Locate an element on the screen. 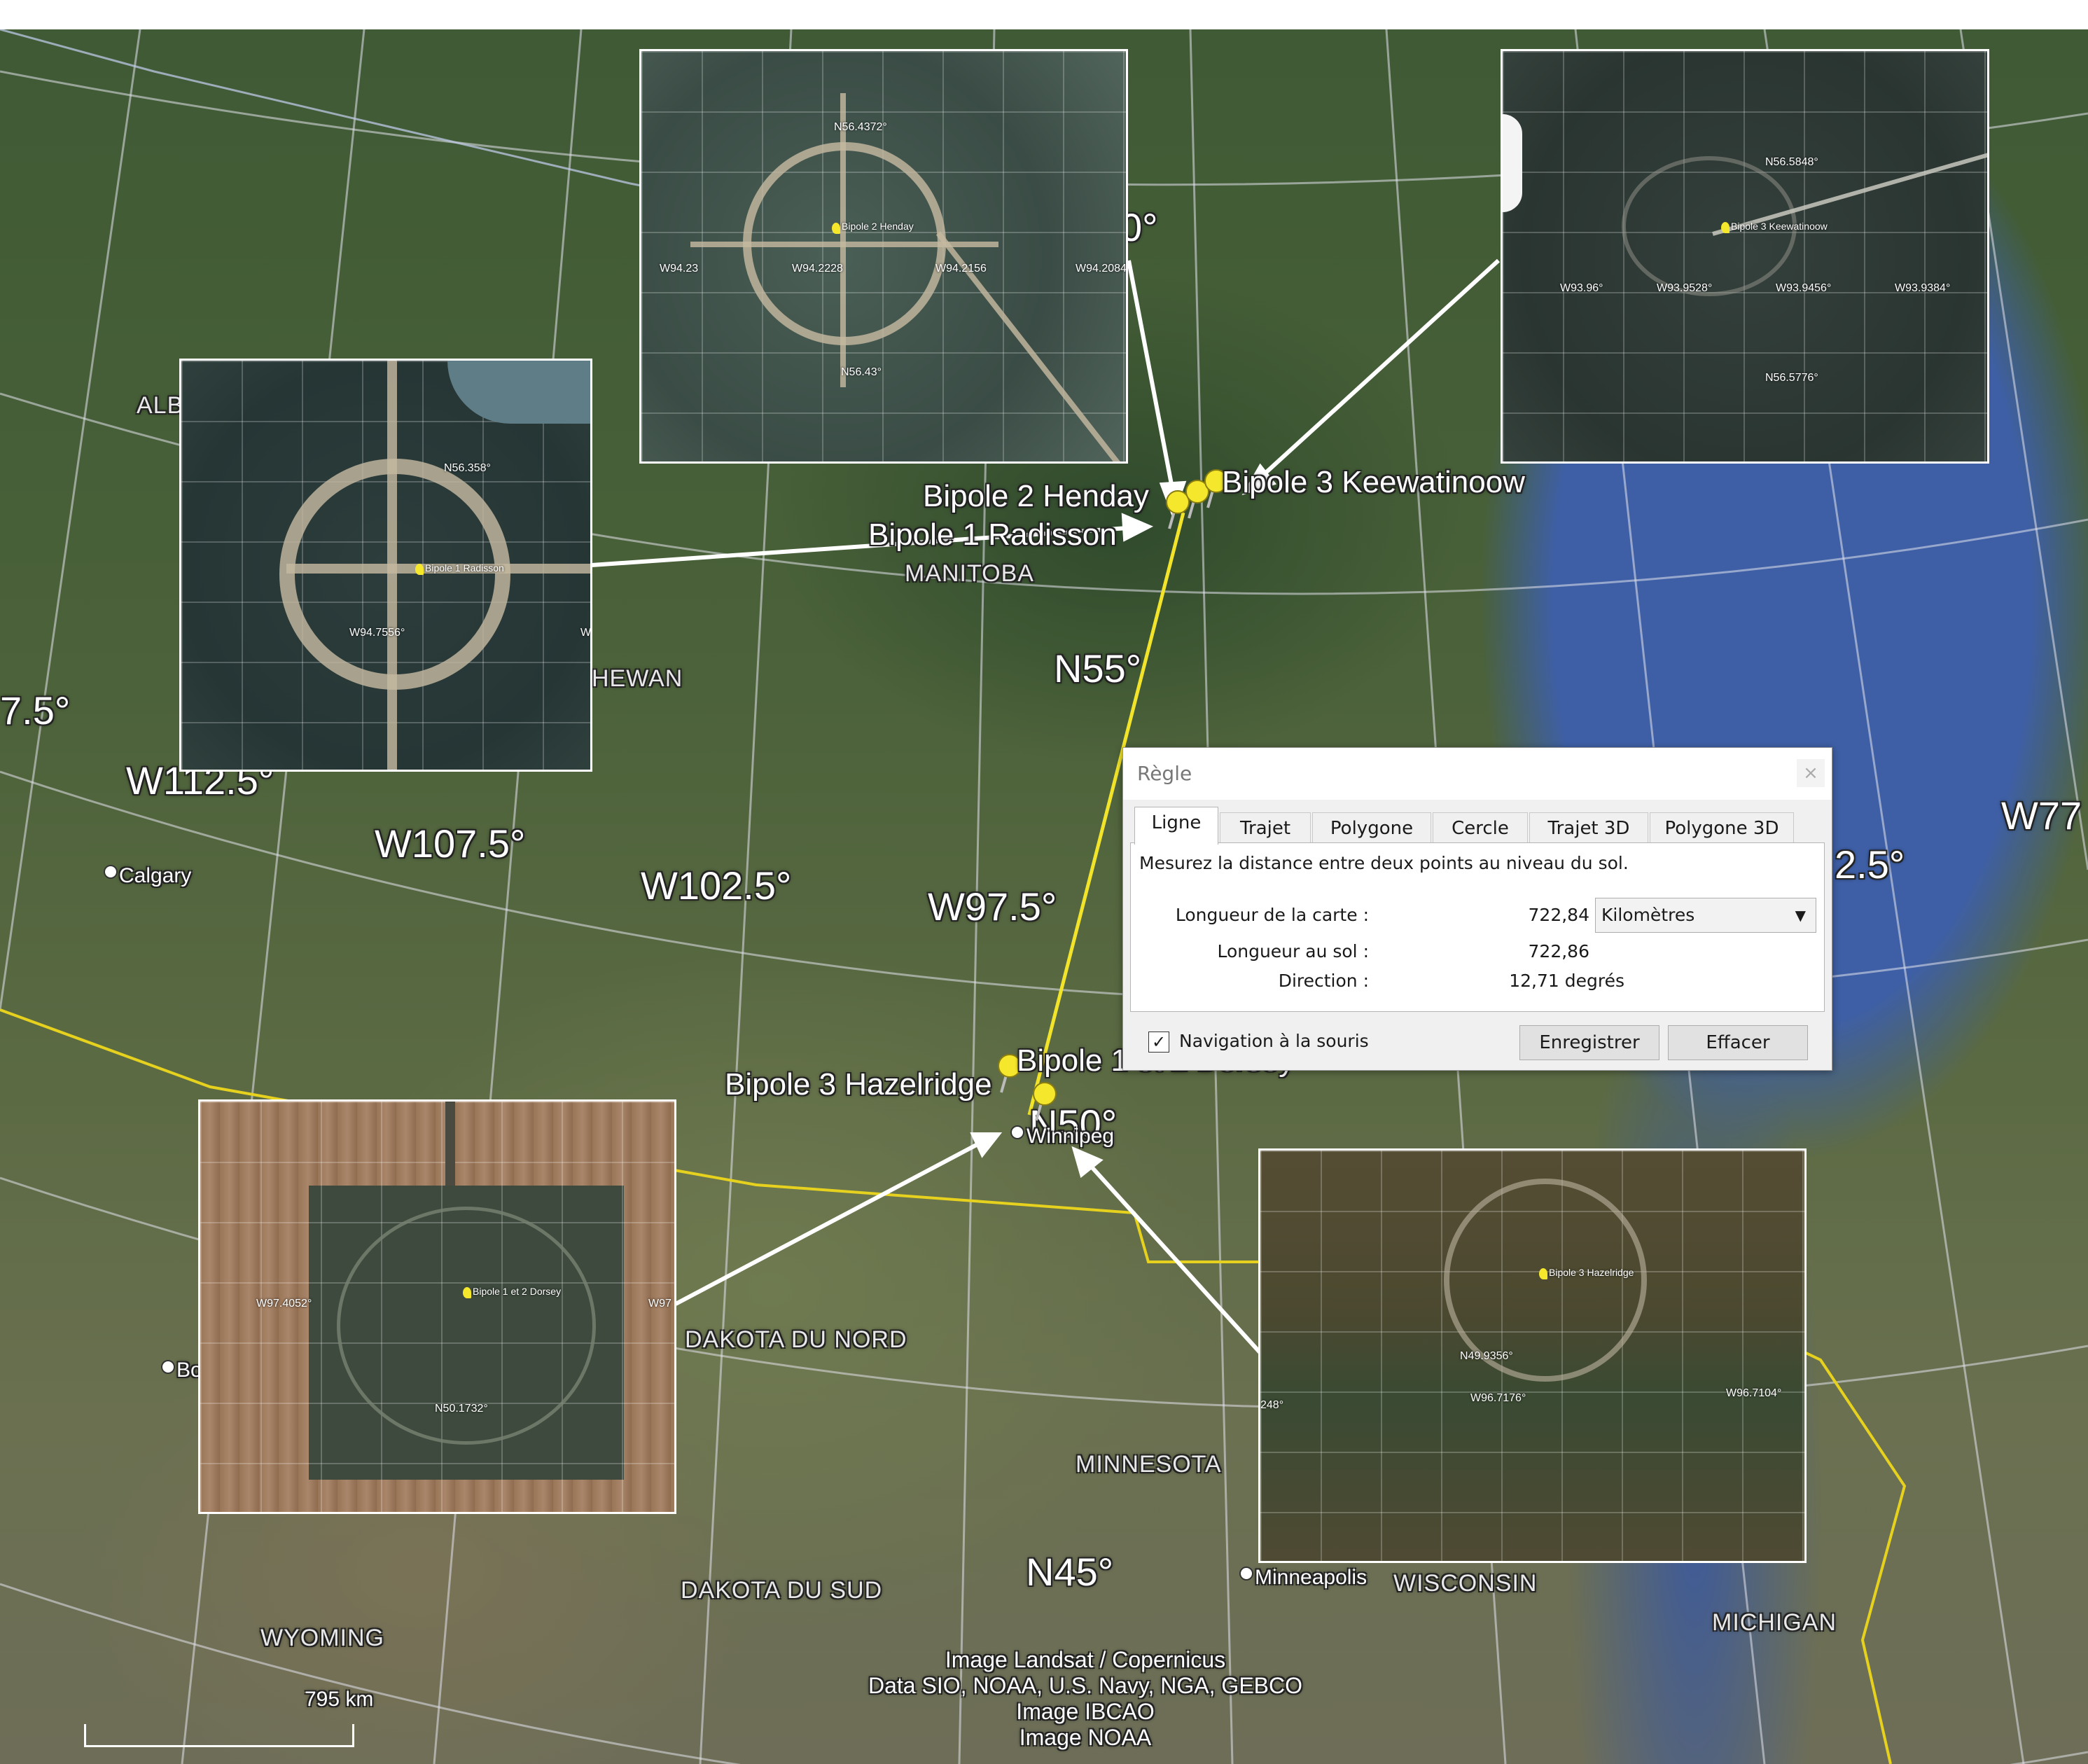 This screenshot has width=2088, height=1764. tab-polygone: Polygone is located at coordinates (1371, 827).